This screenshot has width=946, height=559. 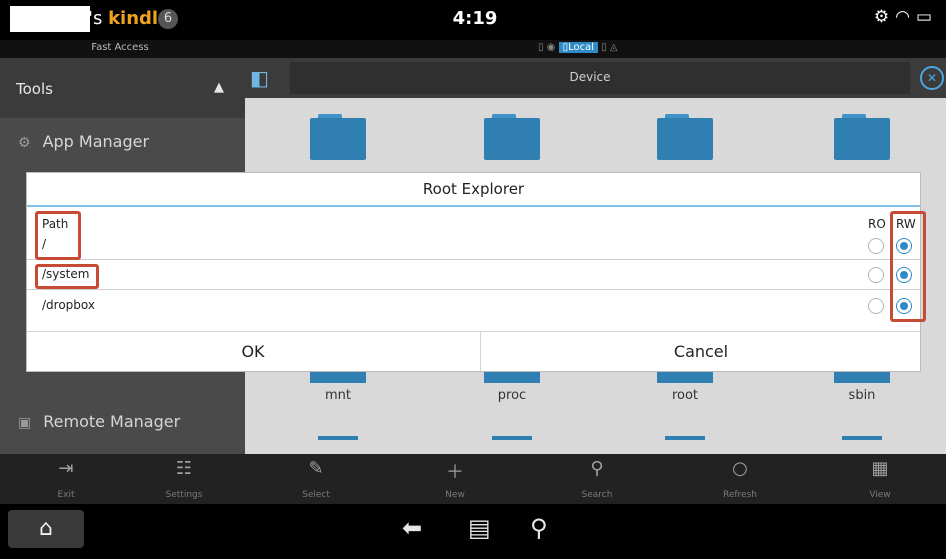 I want to click on folder-icon-sbin, so click(x=862, y=377).